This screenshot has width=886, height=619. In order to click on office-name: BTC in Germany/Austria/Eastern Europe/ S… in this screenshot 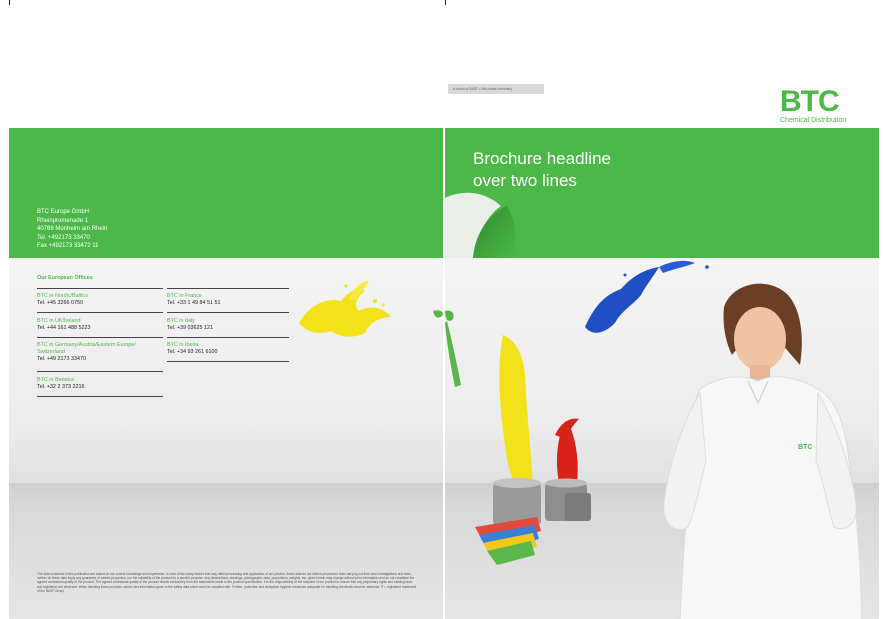, I will do `click(86, 349)`.